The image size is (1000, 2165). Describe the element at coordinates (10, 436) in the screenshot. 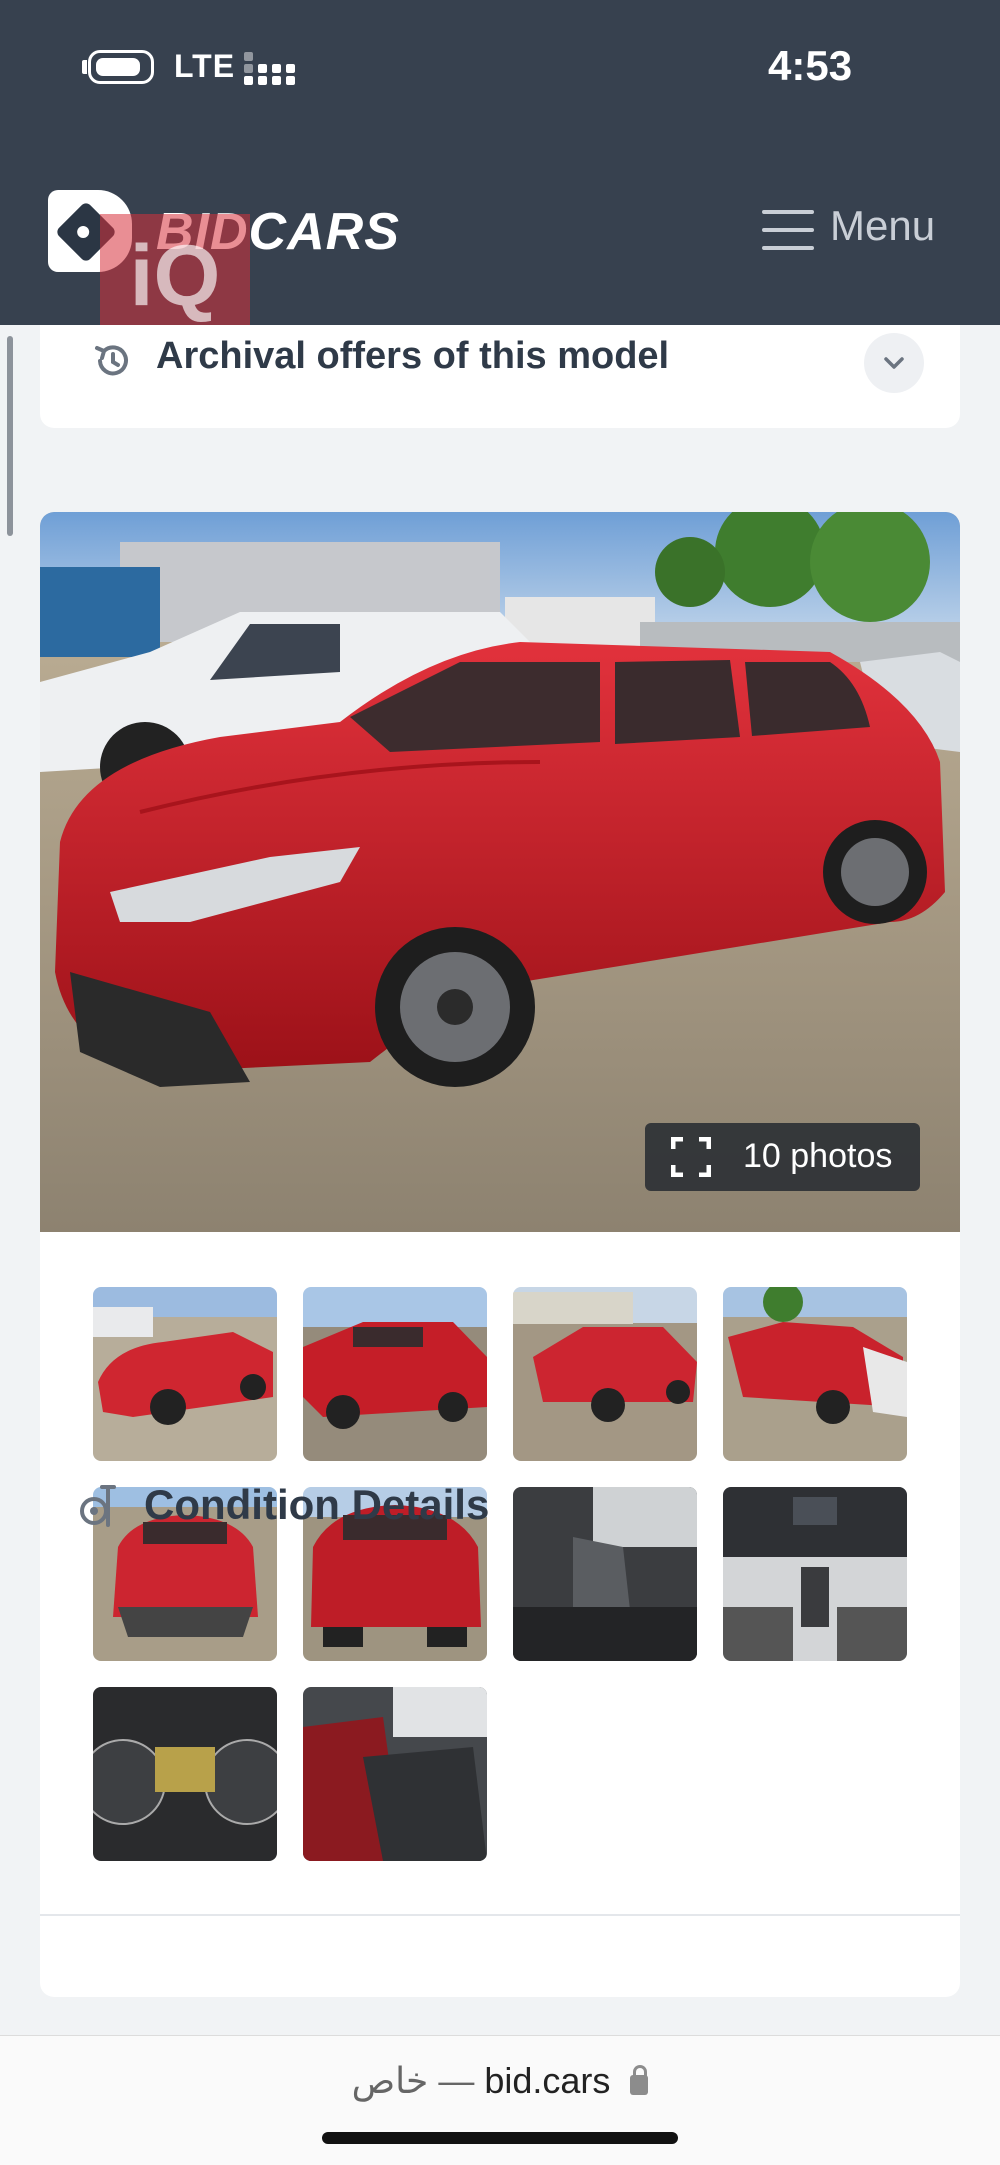

I see `scrollbar` at that location.